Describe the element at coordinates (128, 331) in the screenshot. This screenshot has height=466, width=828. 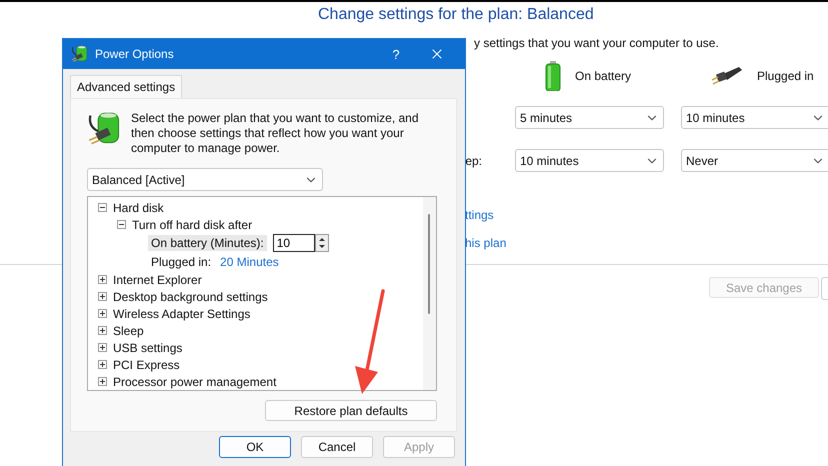
I see `tree-item: Sleep` at that location.